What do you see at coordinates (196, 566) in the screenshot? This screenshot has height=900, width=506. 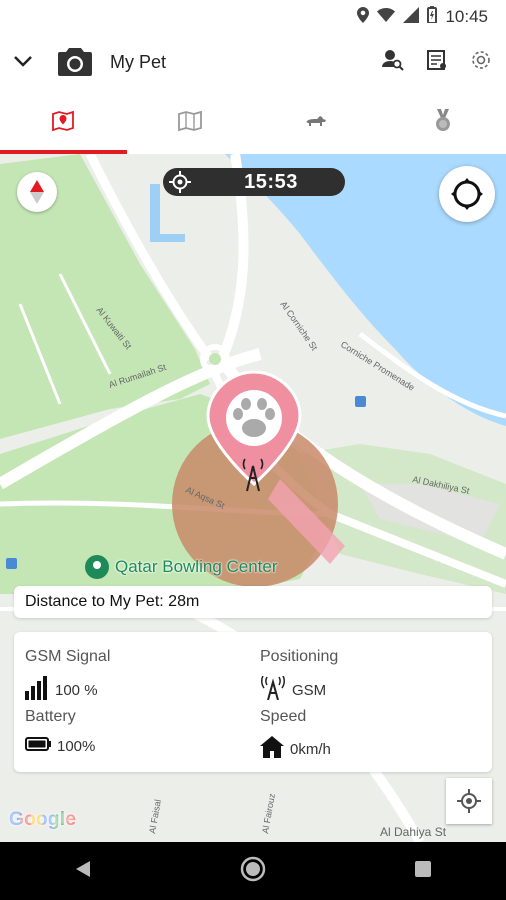 I see `place-label: Qatar Bowling Center` at bounding box center [196, 566].